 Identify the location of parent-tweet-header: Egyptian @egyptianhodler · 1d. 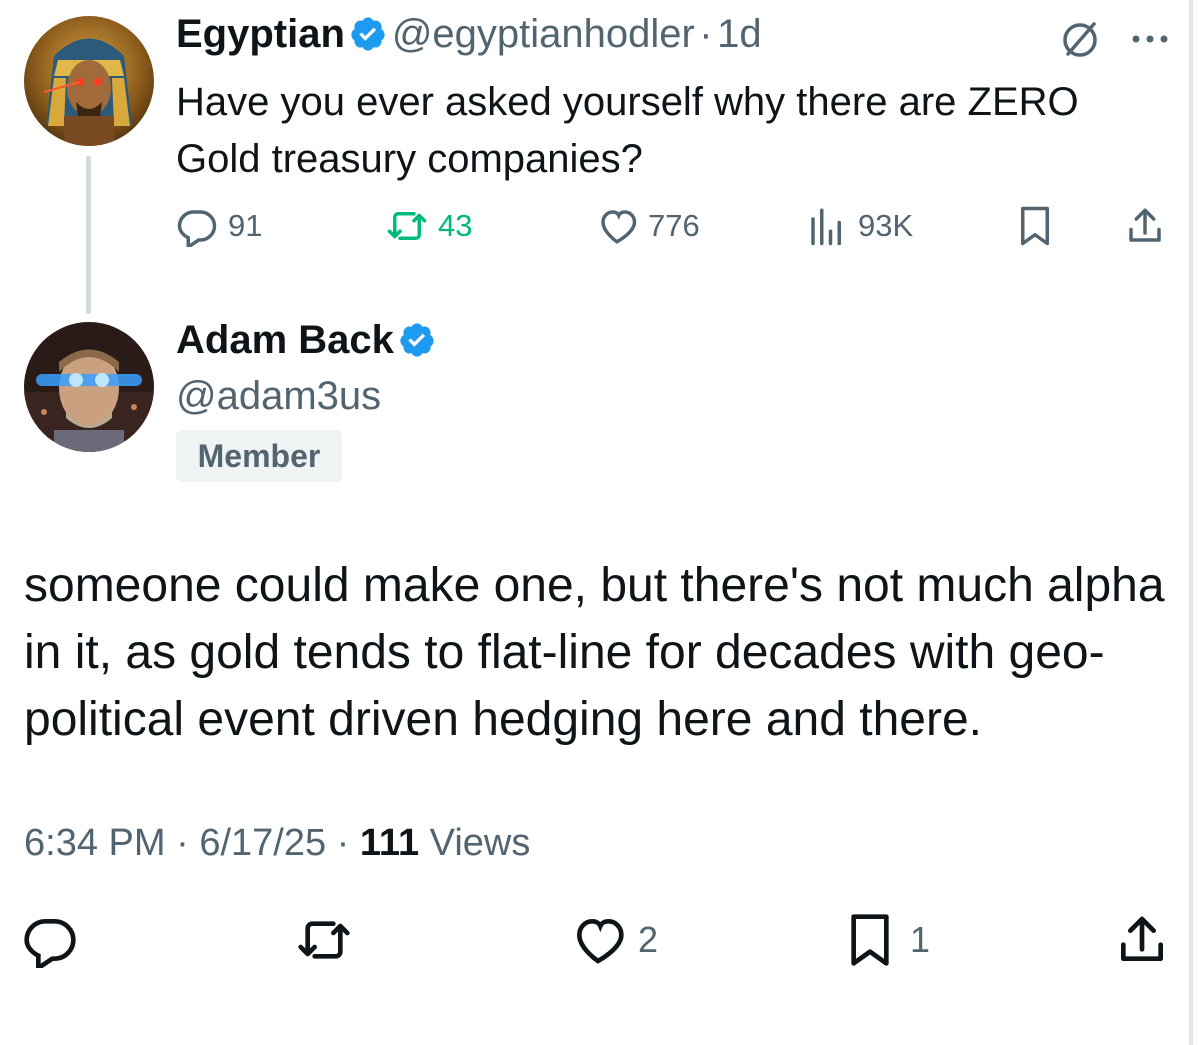
(469, 34).